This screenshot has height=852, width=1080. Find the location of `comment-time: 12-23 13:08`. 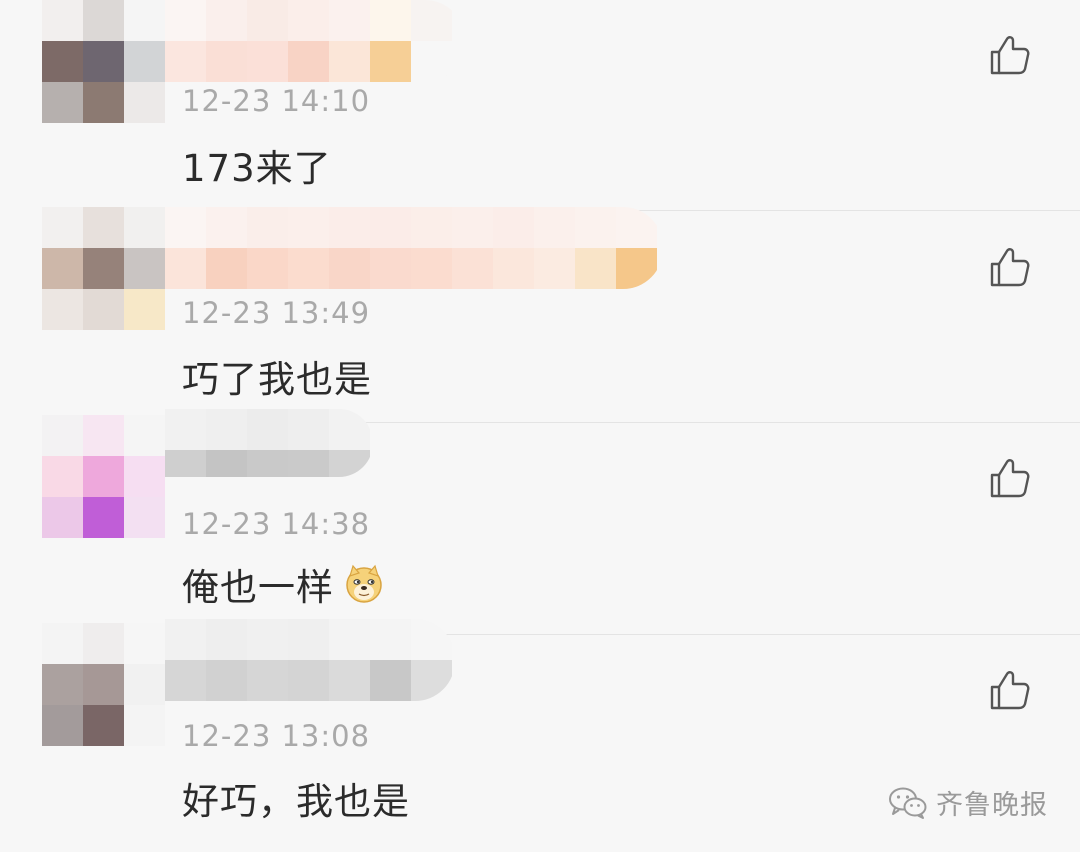

comment-time: 12-23 13:08 is located at coordinates (276, 736).